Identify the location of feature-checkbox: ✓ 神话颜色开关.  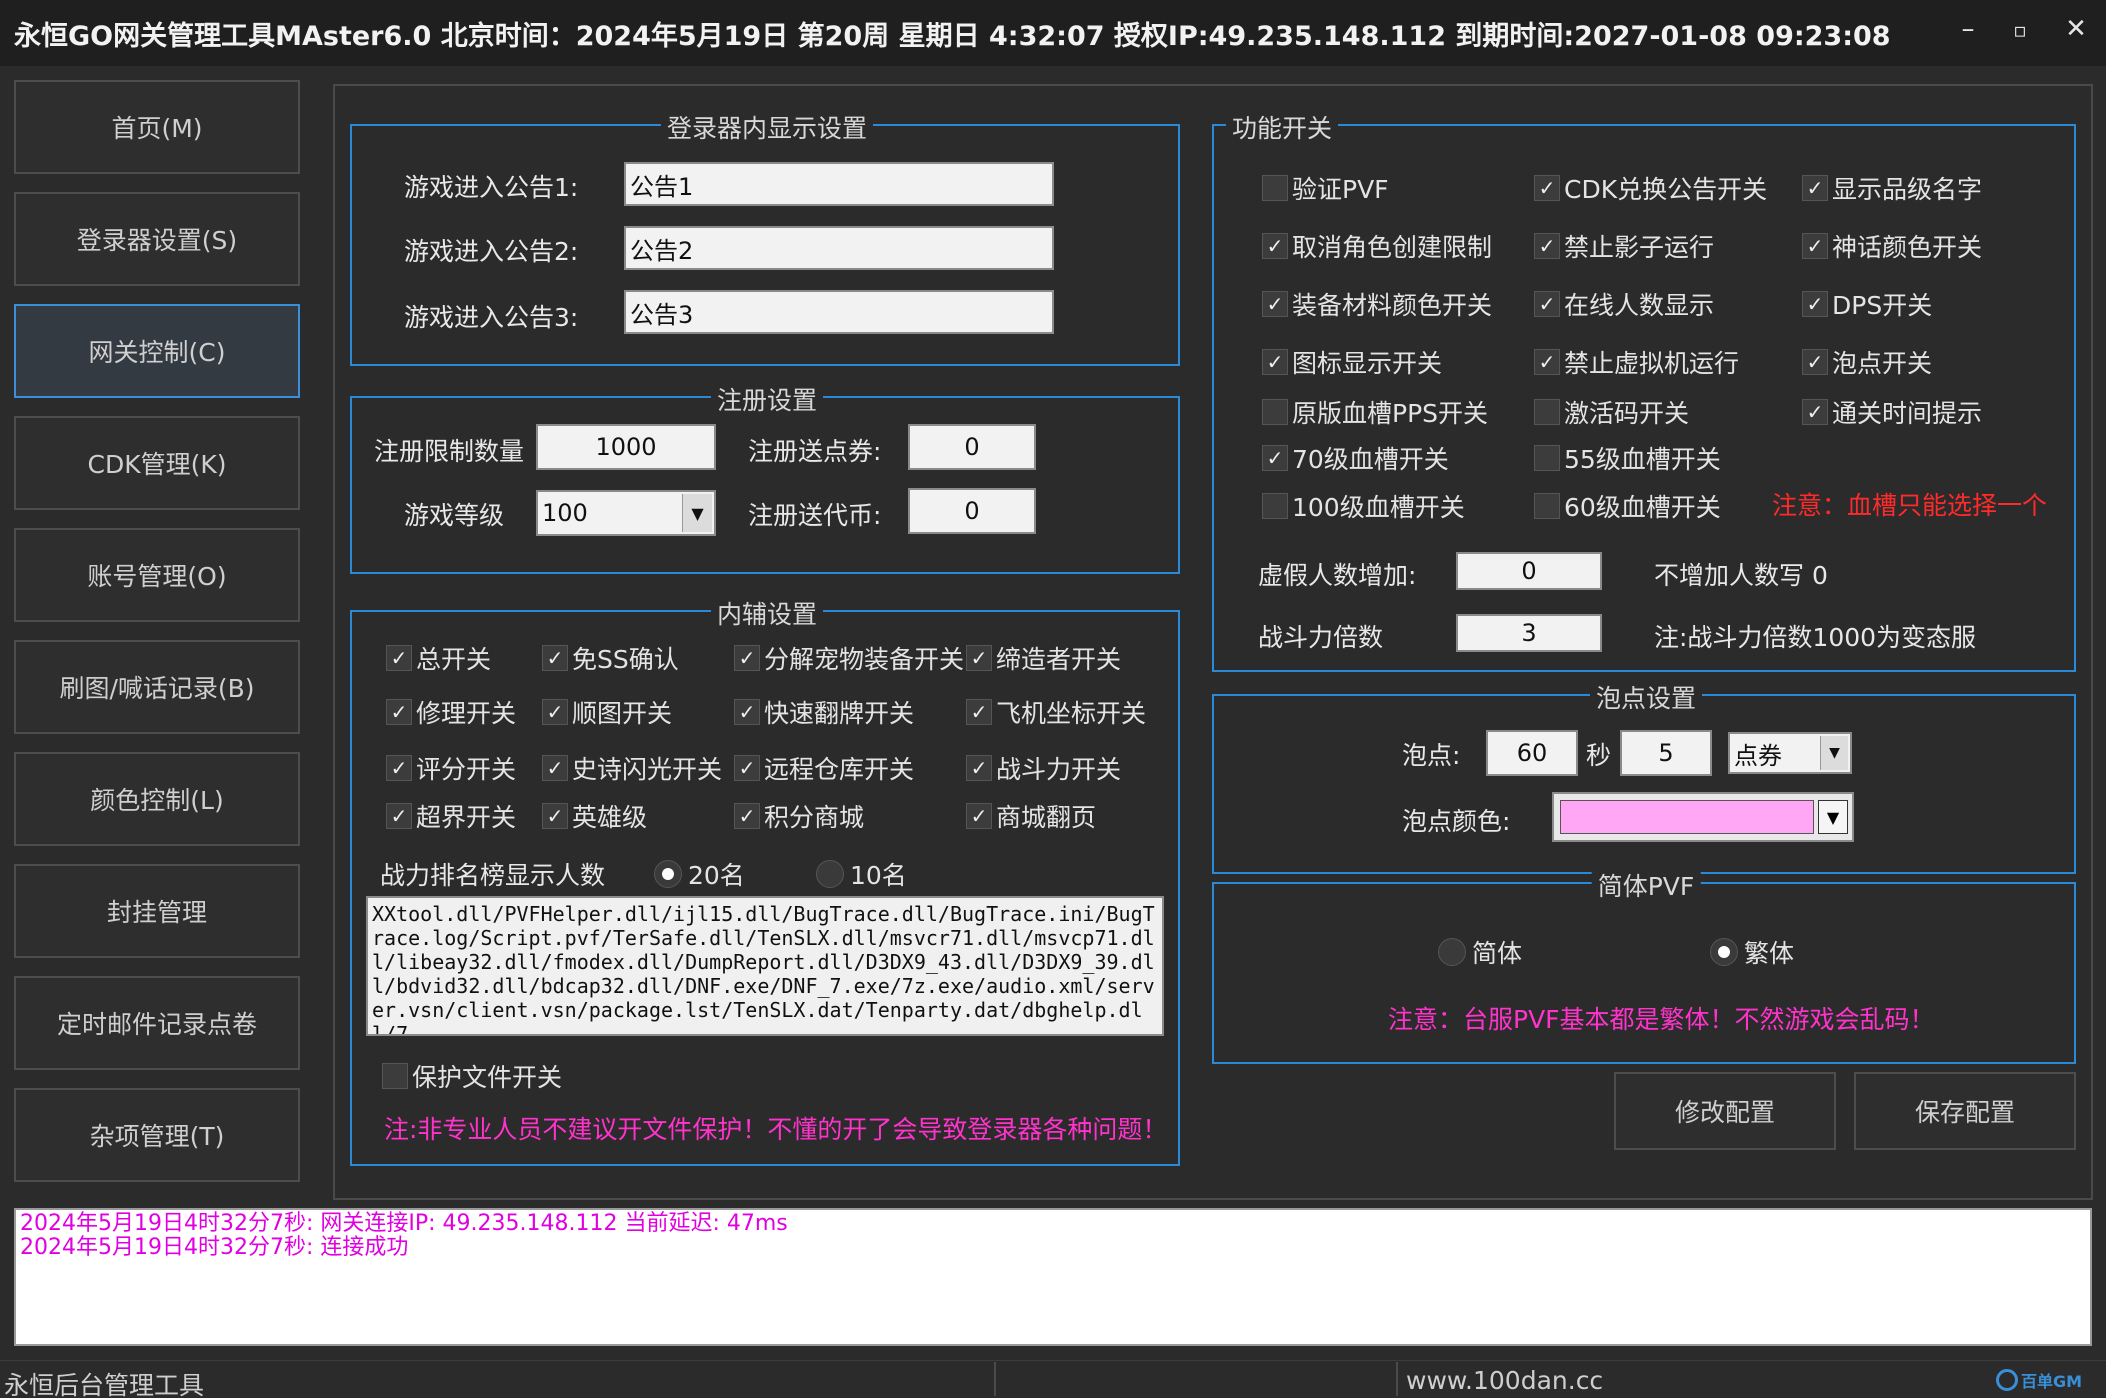
(1892, 246).